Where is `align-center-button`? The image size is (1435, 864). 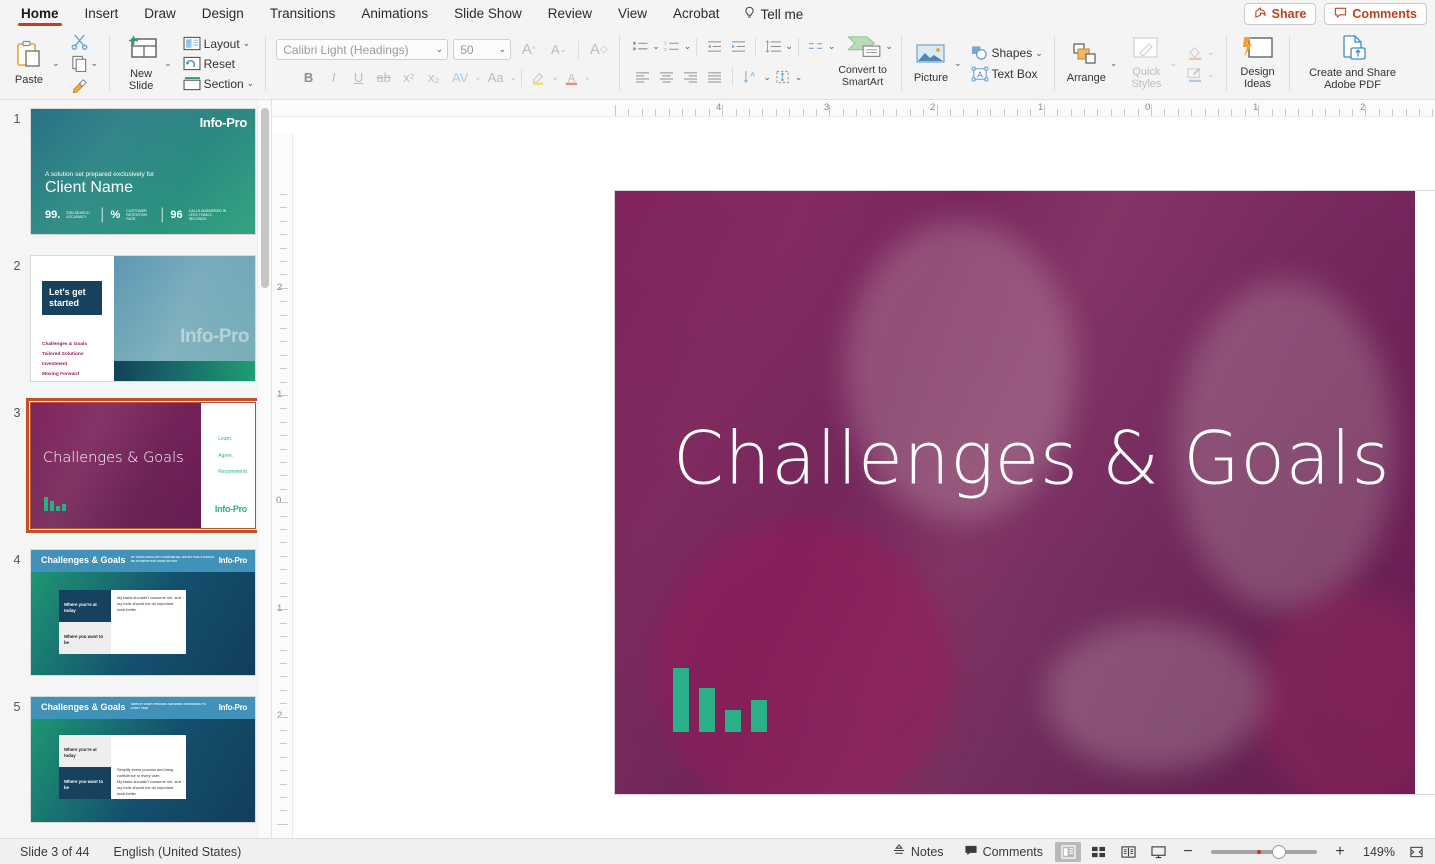 align-center-button is located at coordinates (666, 77).